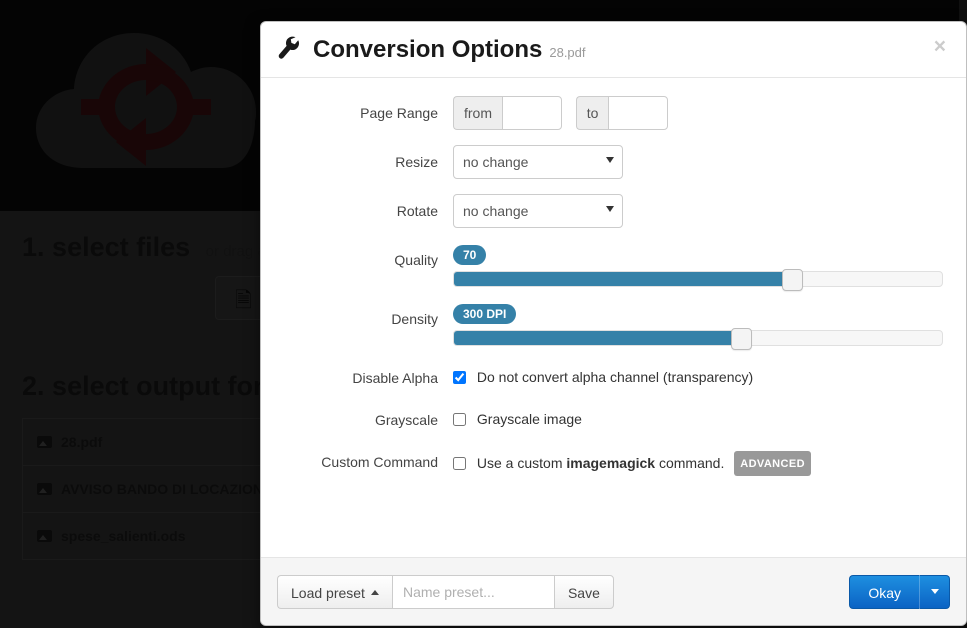 The height and width of the screenshot is (628, 967). What do you see at coordinates (399, 113) in the screenshot?
I see `page-range-label: Page Range` at bounding box center [399, 113].